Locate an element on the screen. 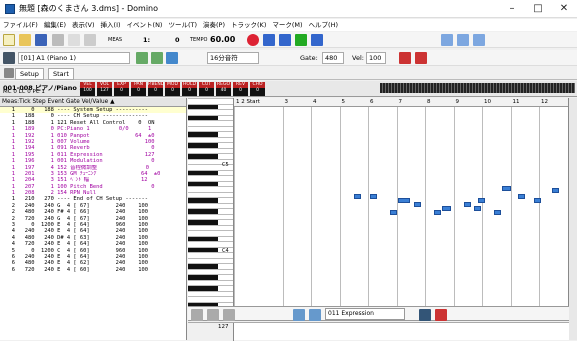 This screenshot has width=577, height=341. channel-meter: HOLD 0 is located at coordinates (189, 89).